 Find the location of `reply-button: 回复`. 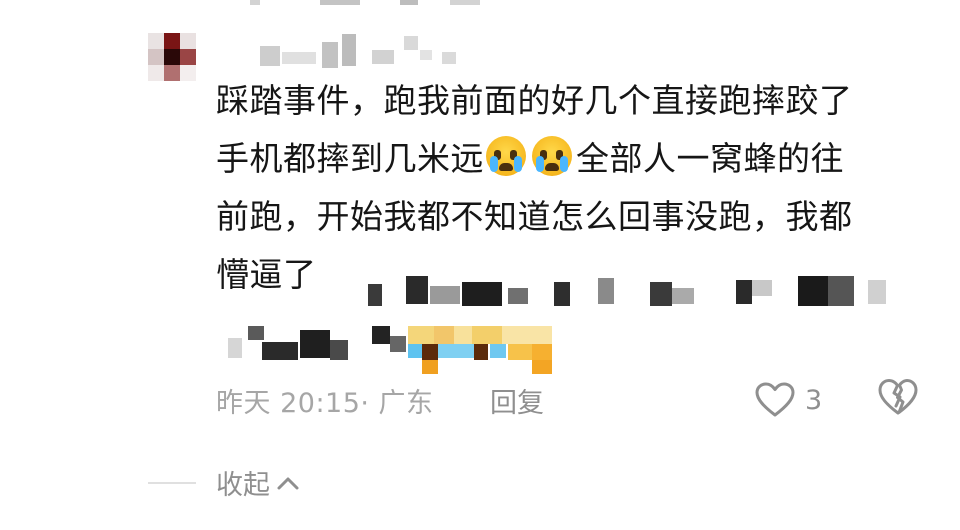

reply-button: 回复 is located at coordinates (517, 400).